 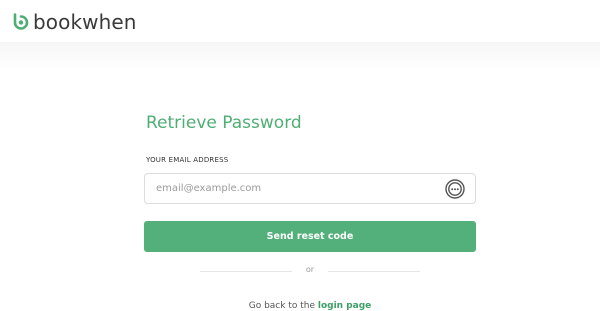 What do you see at coordinates (455, 189) in the screenshot?
I see `password-manager-icon` at bounding box center [455, 189].